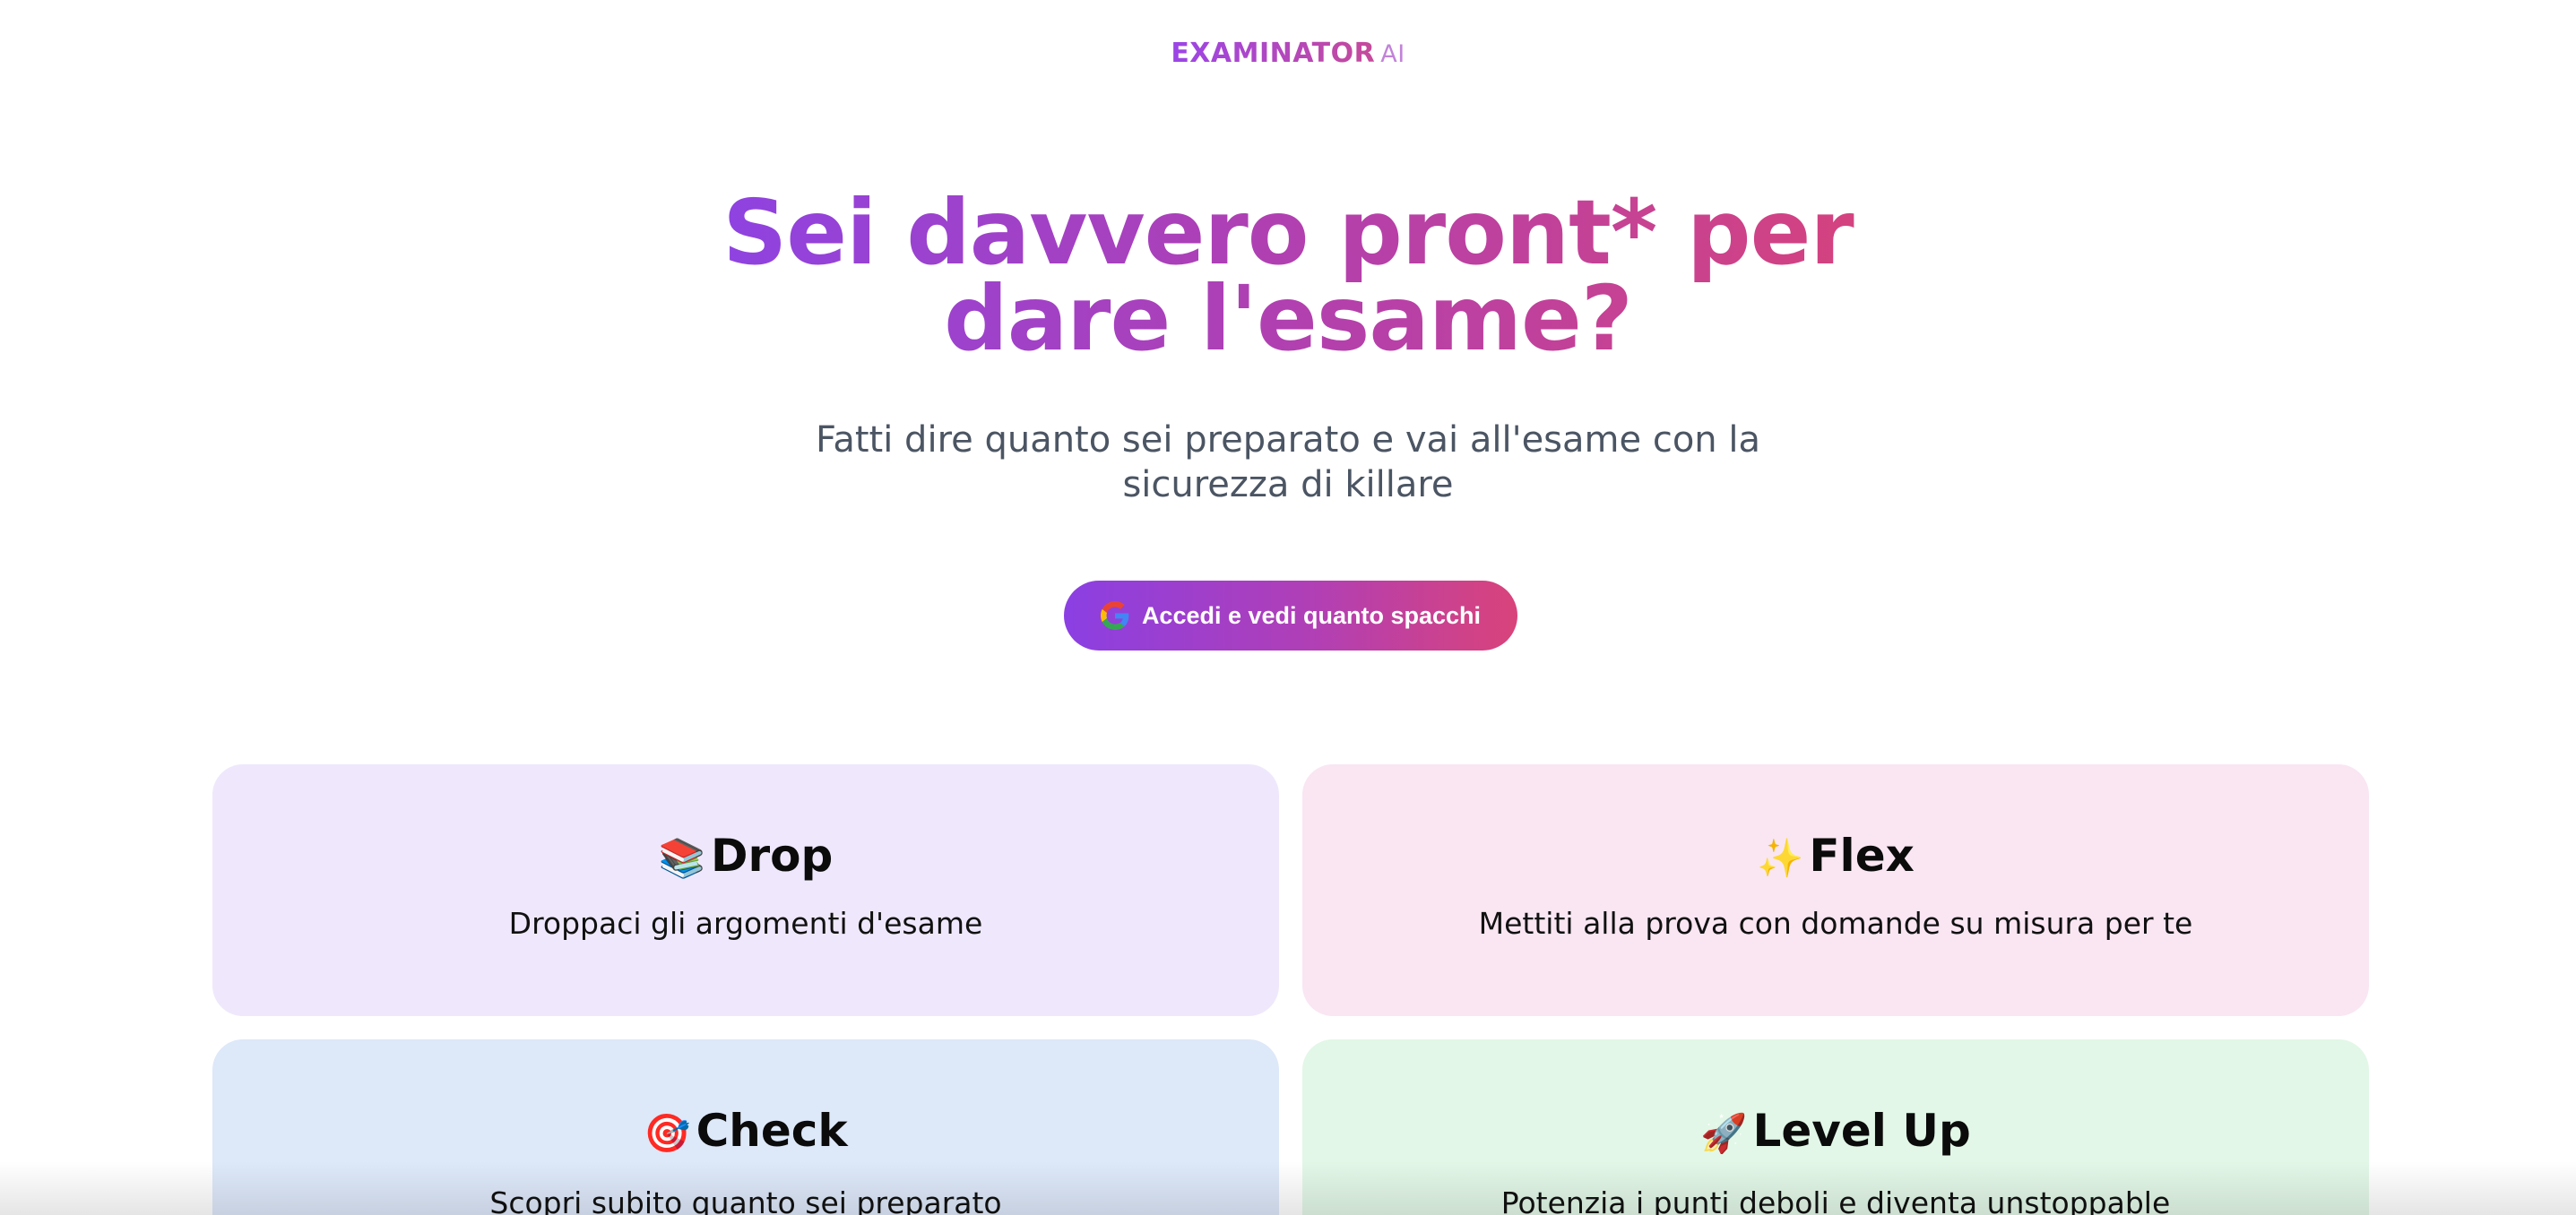 The image size is (2576, 1215). I want to click on feature-title: ✨ Flex, so click(1835, 857).